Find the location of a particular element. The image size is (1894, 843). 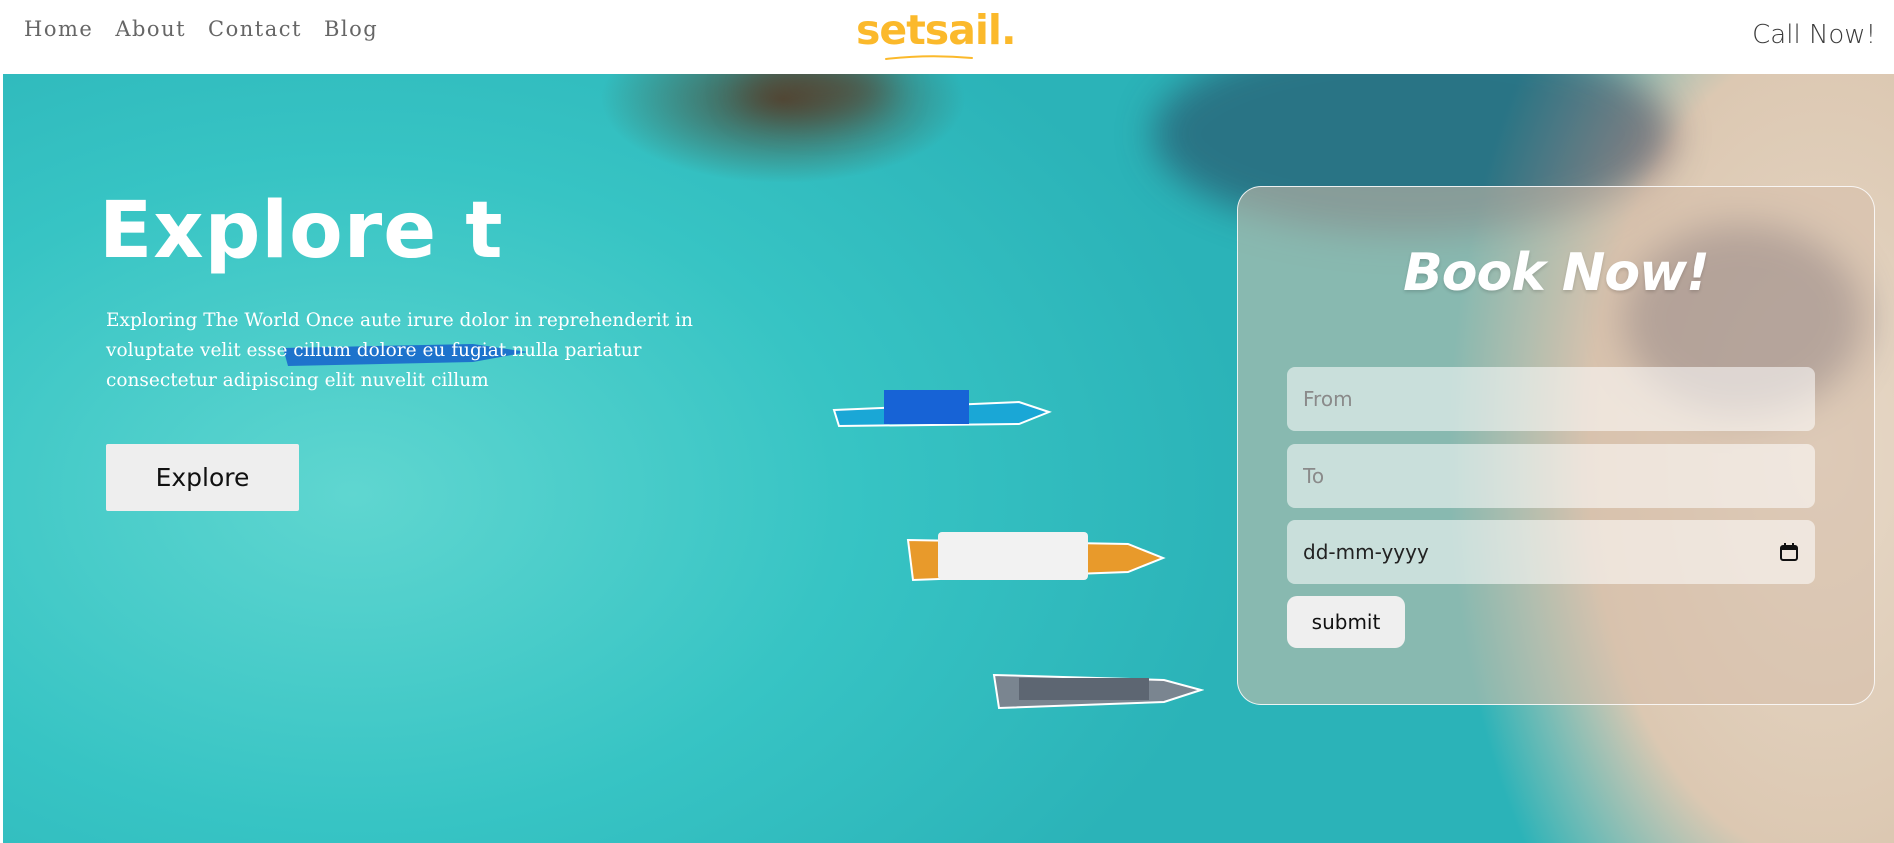

booking-title: Book Now! is located at coordinates (1556, 273).